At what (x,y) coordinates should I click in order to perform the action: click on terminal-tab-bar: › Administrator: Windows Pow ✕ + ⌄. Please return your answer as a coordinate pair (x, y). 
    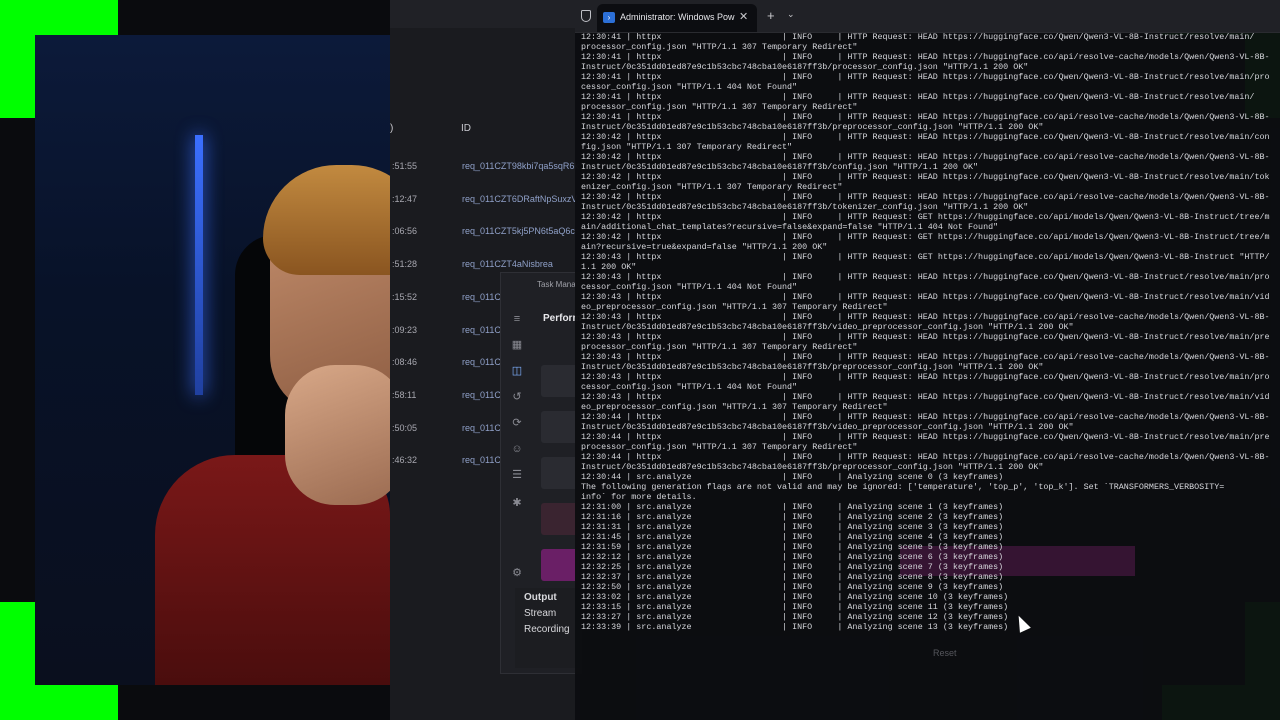
    Looking at the image, I should click on (927, 16).